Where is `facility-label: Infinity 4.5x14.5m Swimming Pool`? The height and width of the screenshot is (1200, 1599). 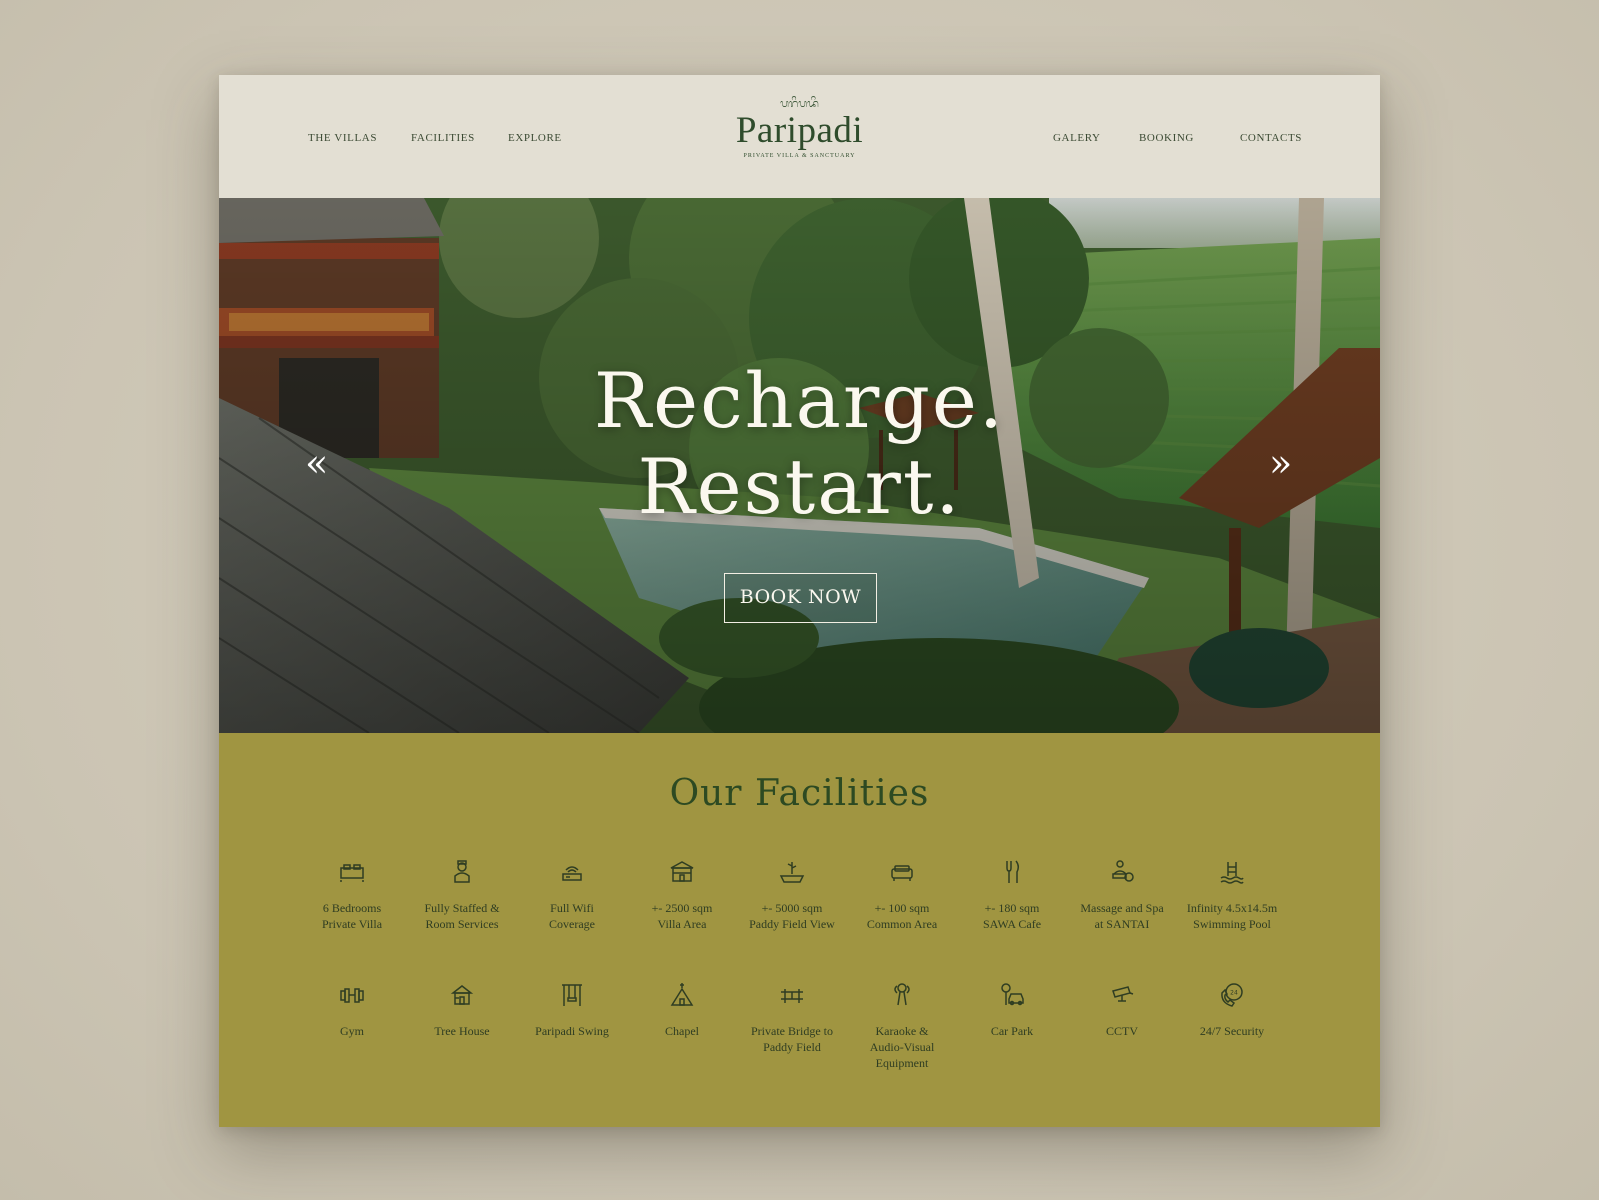
facility-label: Infinity 4.5x14.5m Swimming Pool is located at coordinates (1232, 916).